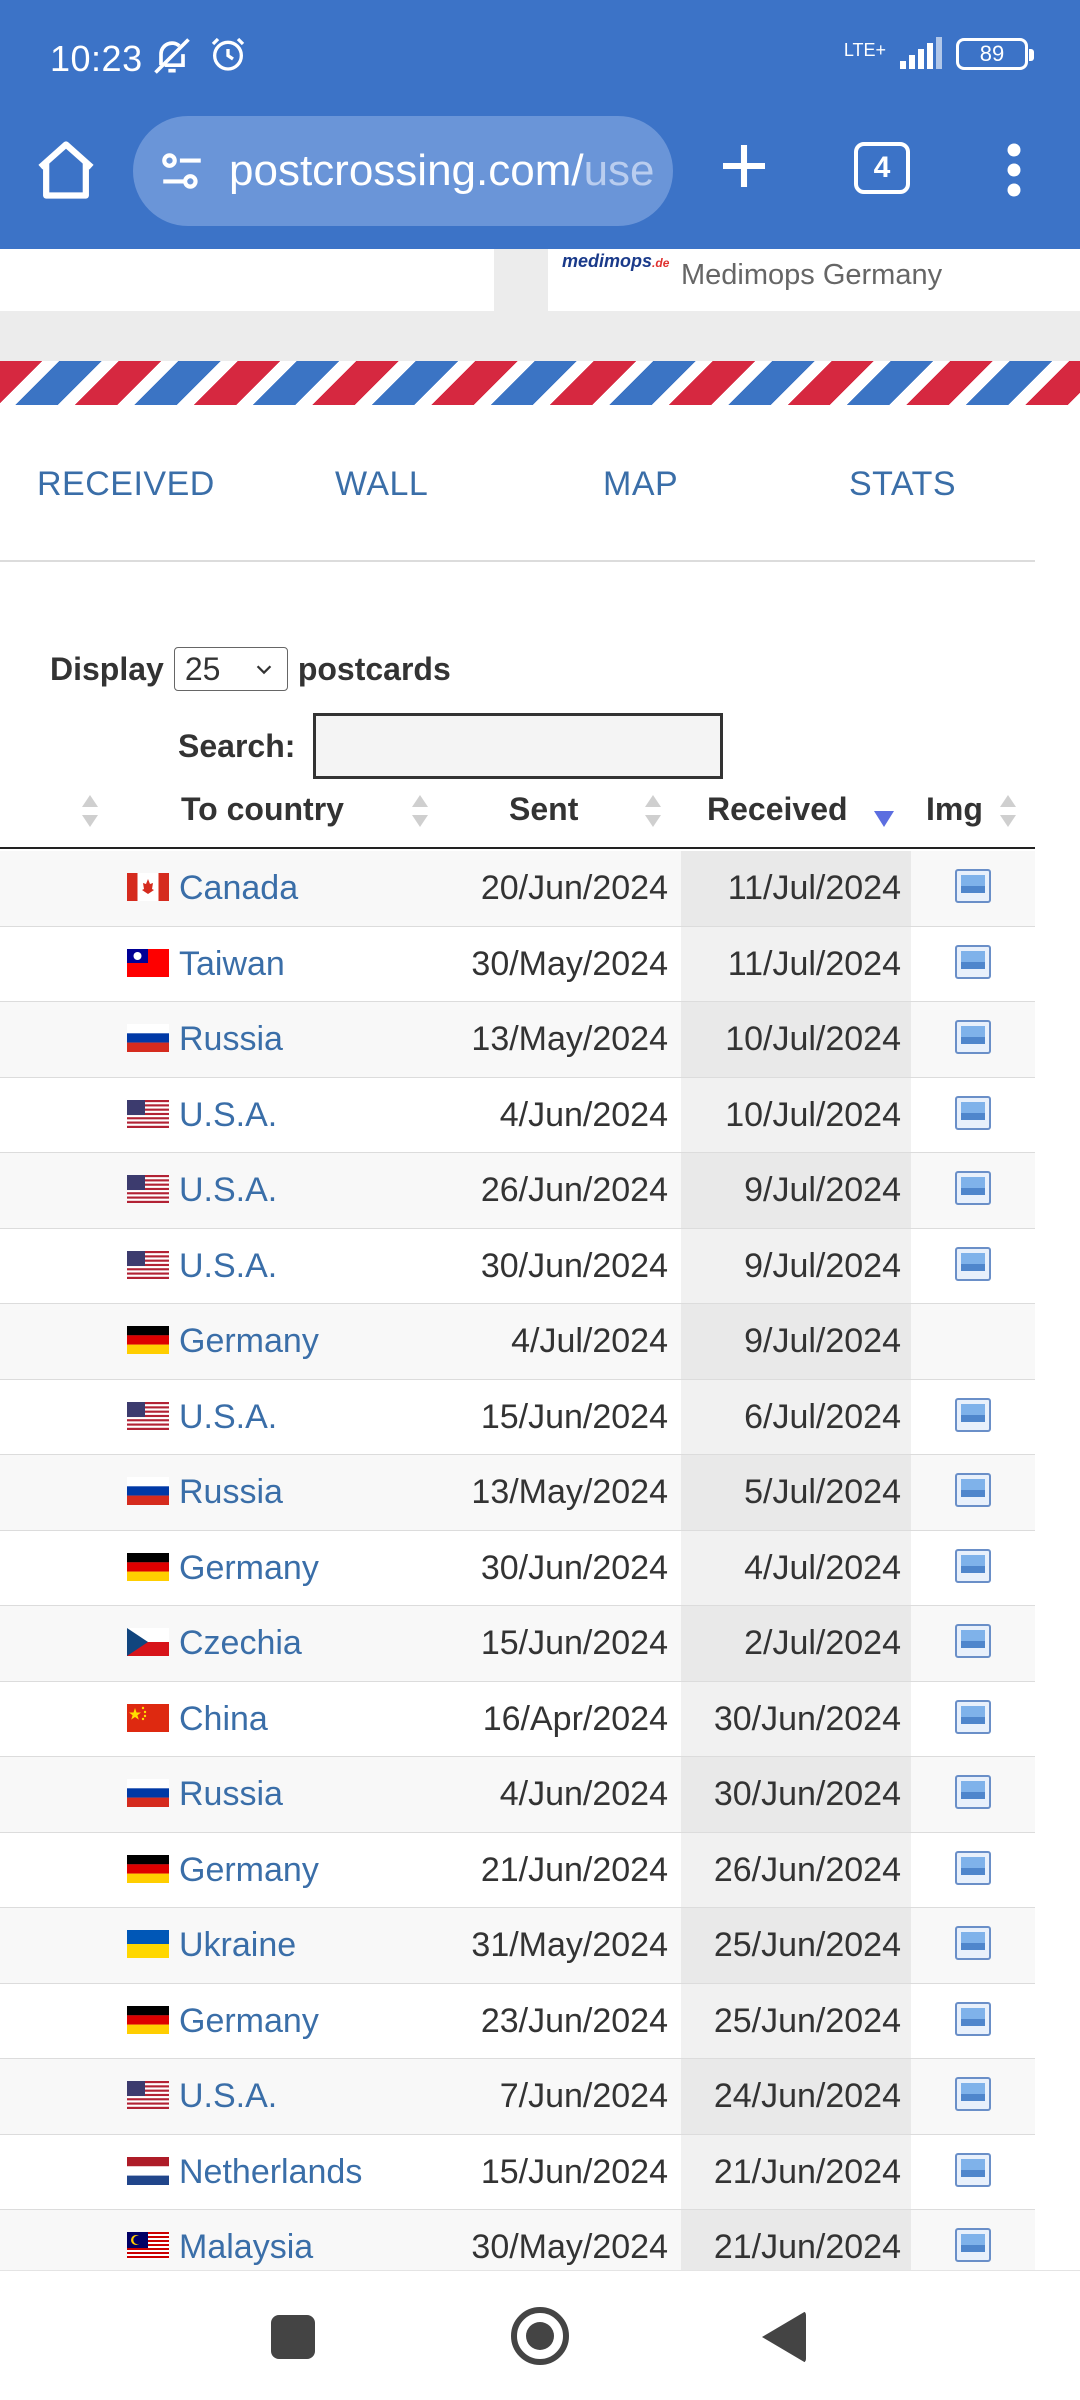 The height and width of the screenshot is (2400, 1080). Describe the element at coordinates (238, 888) in the screenshot. I see `country-link: Canada` at that location.